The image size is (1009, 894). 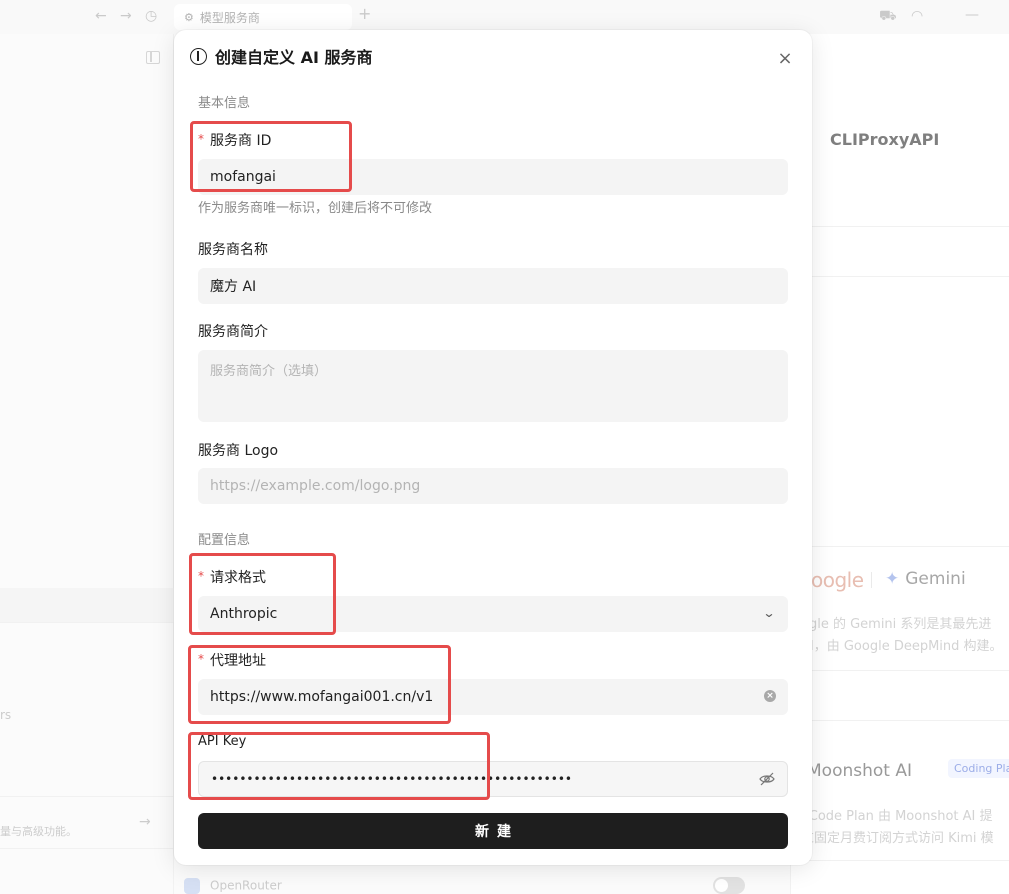 What do you see at coordinates (224, 103) in the screenshot?
I see `section-basic-info: 基本信息` at bounding box center [224, 103].